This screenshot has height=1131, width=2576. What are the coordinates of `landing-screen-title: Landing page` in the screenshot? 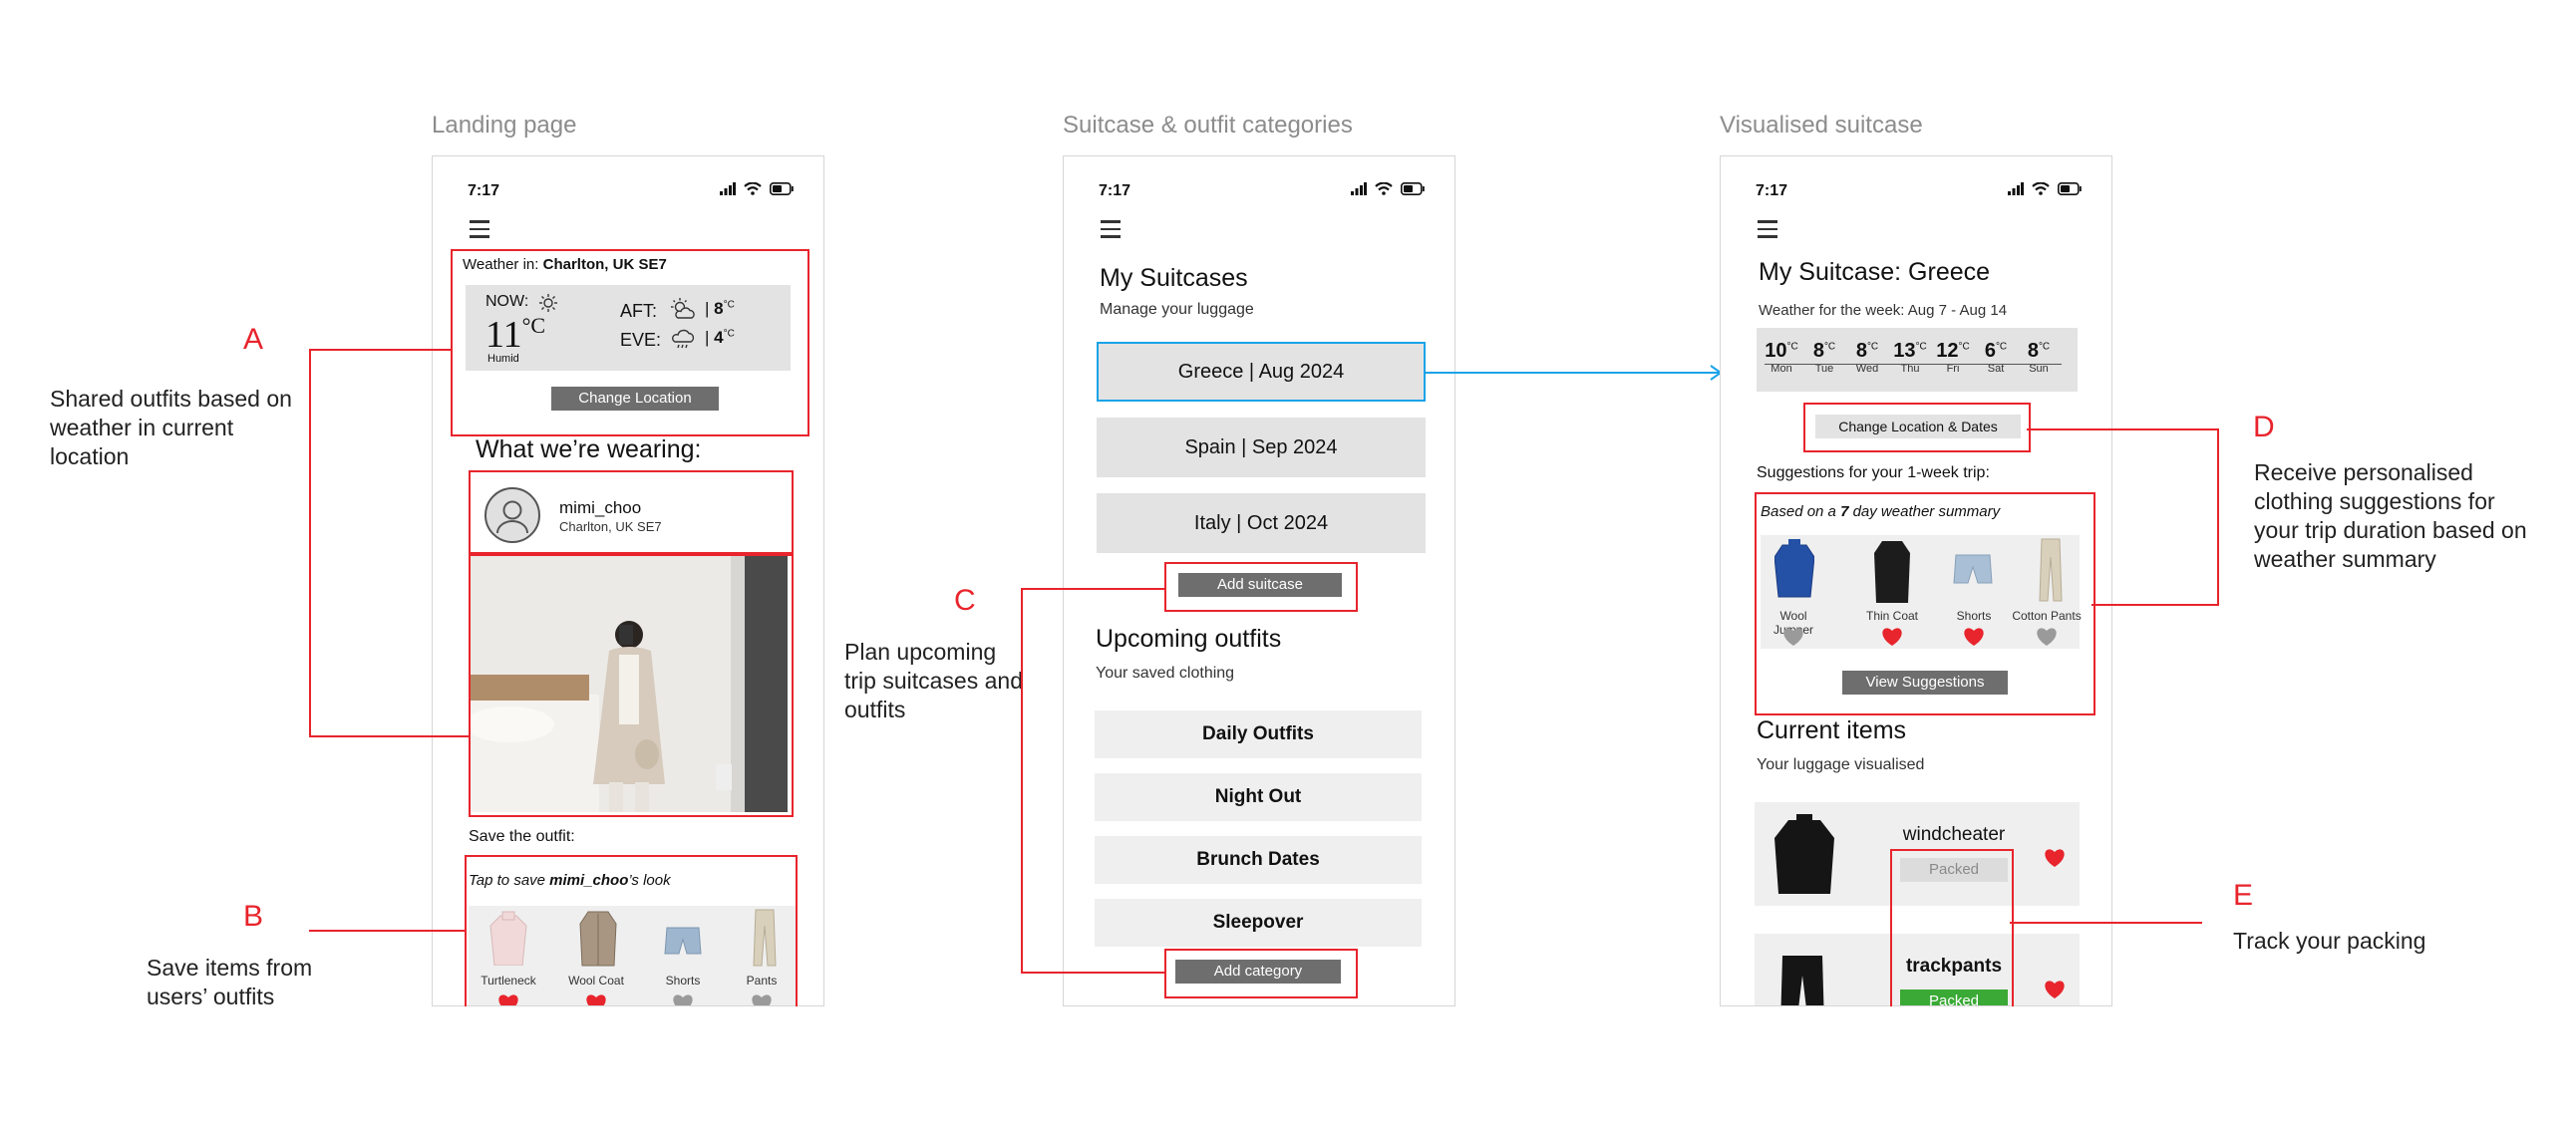 It's located at (504, 125).